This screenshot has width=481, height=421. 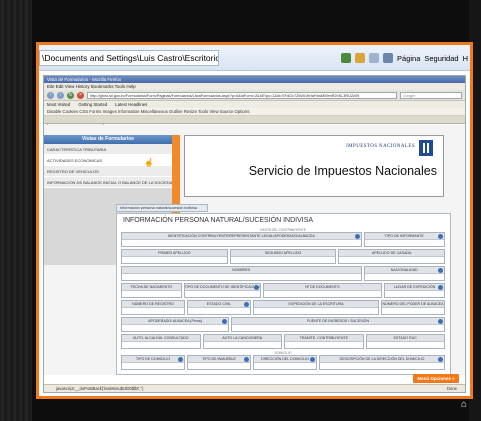 I want to click on form-field: TRÁMITE. CONTRIBUYENTE, so click(x=324, y=341).